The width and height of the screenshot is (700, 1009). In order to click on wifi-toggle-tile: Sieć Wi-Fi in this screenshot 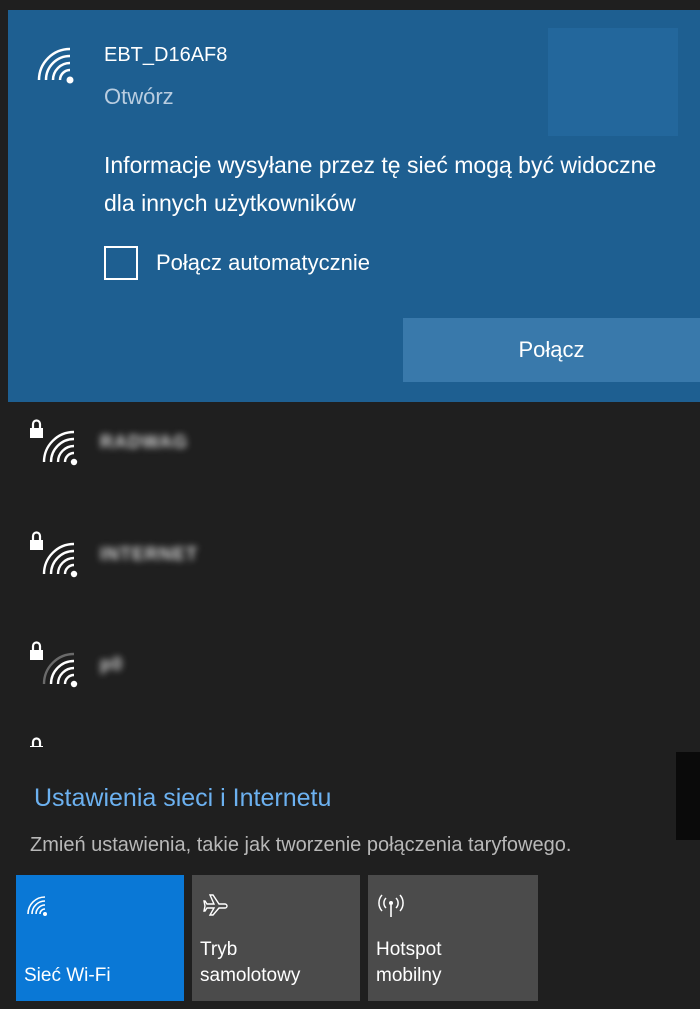, I will do `click(100, 938)`.